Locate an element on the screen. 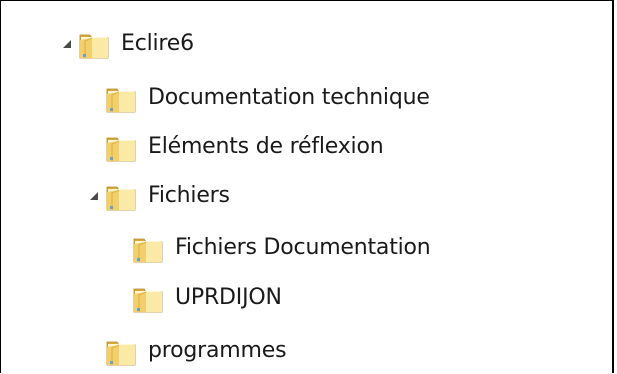  tree-item-label: Eclire6 is located at coordinates (157, 43).